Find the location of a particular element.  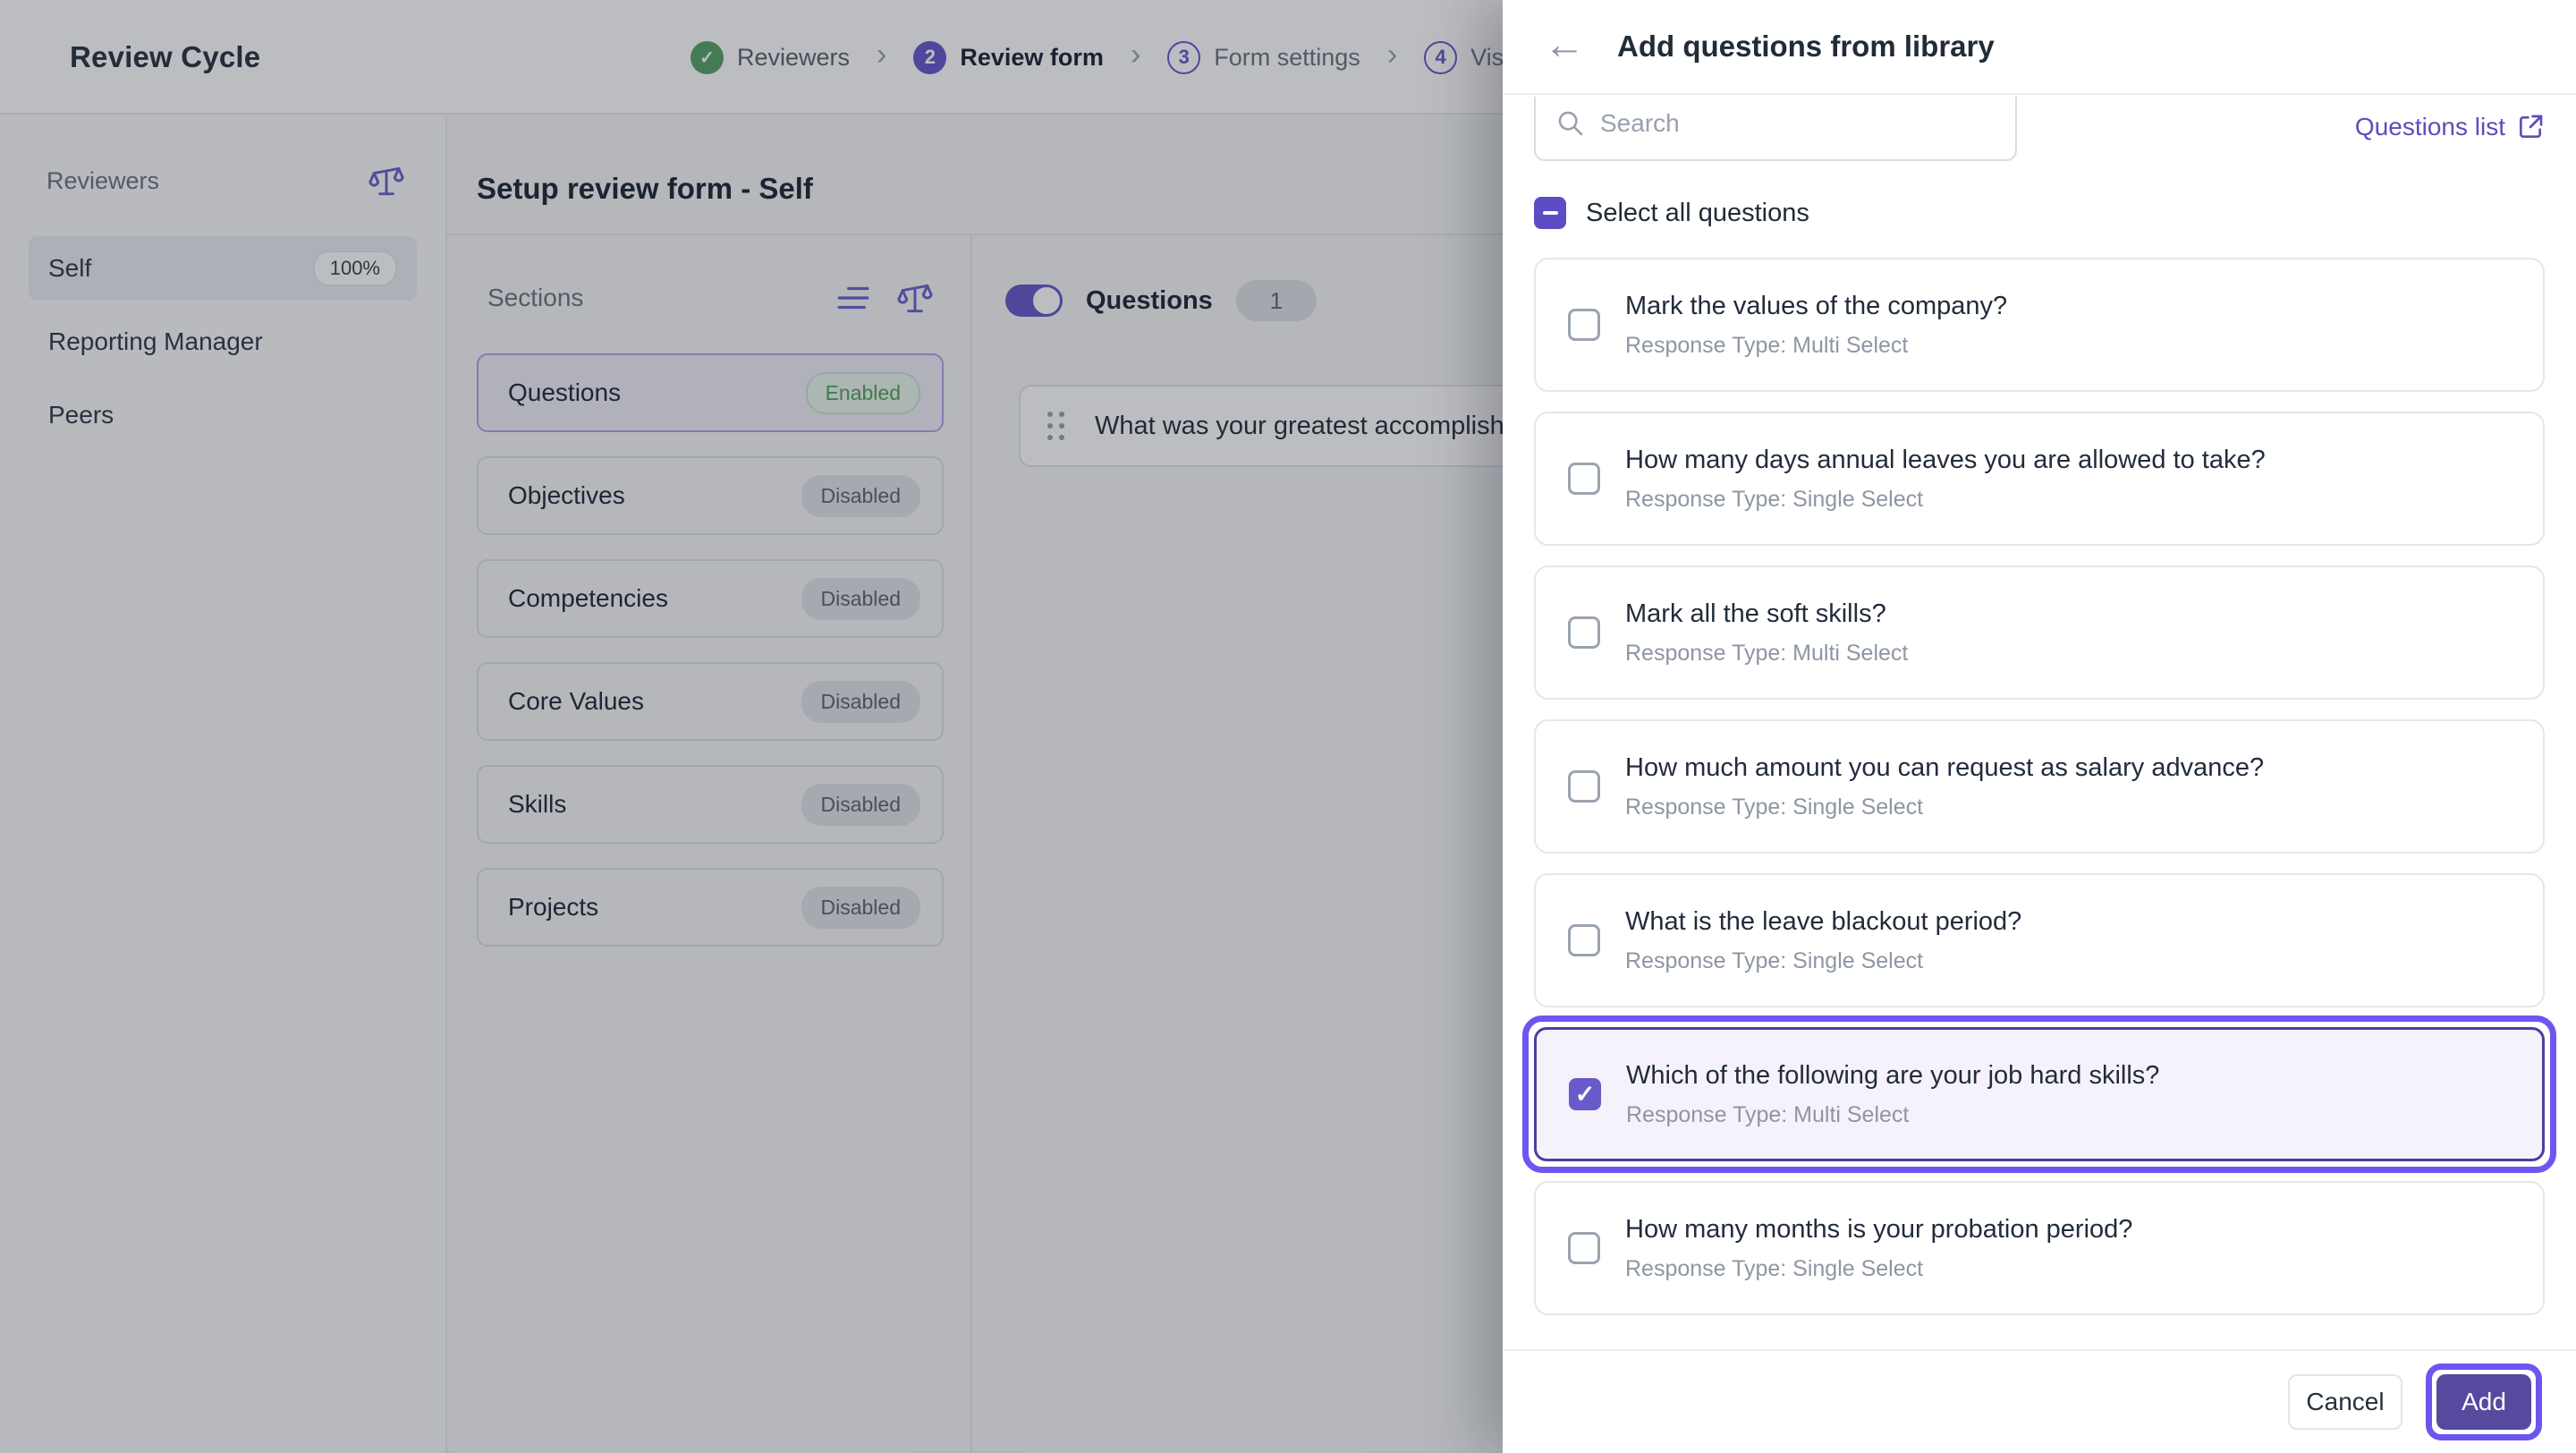

question-checkbox-checked is located at coordinates (1585, 1094).